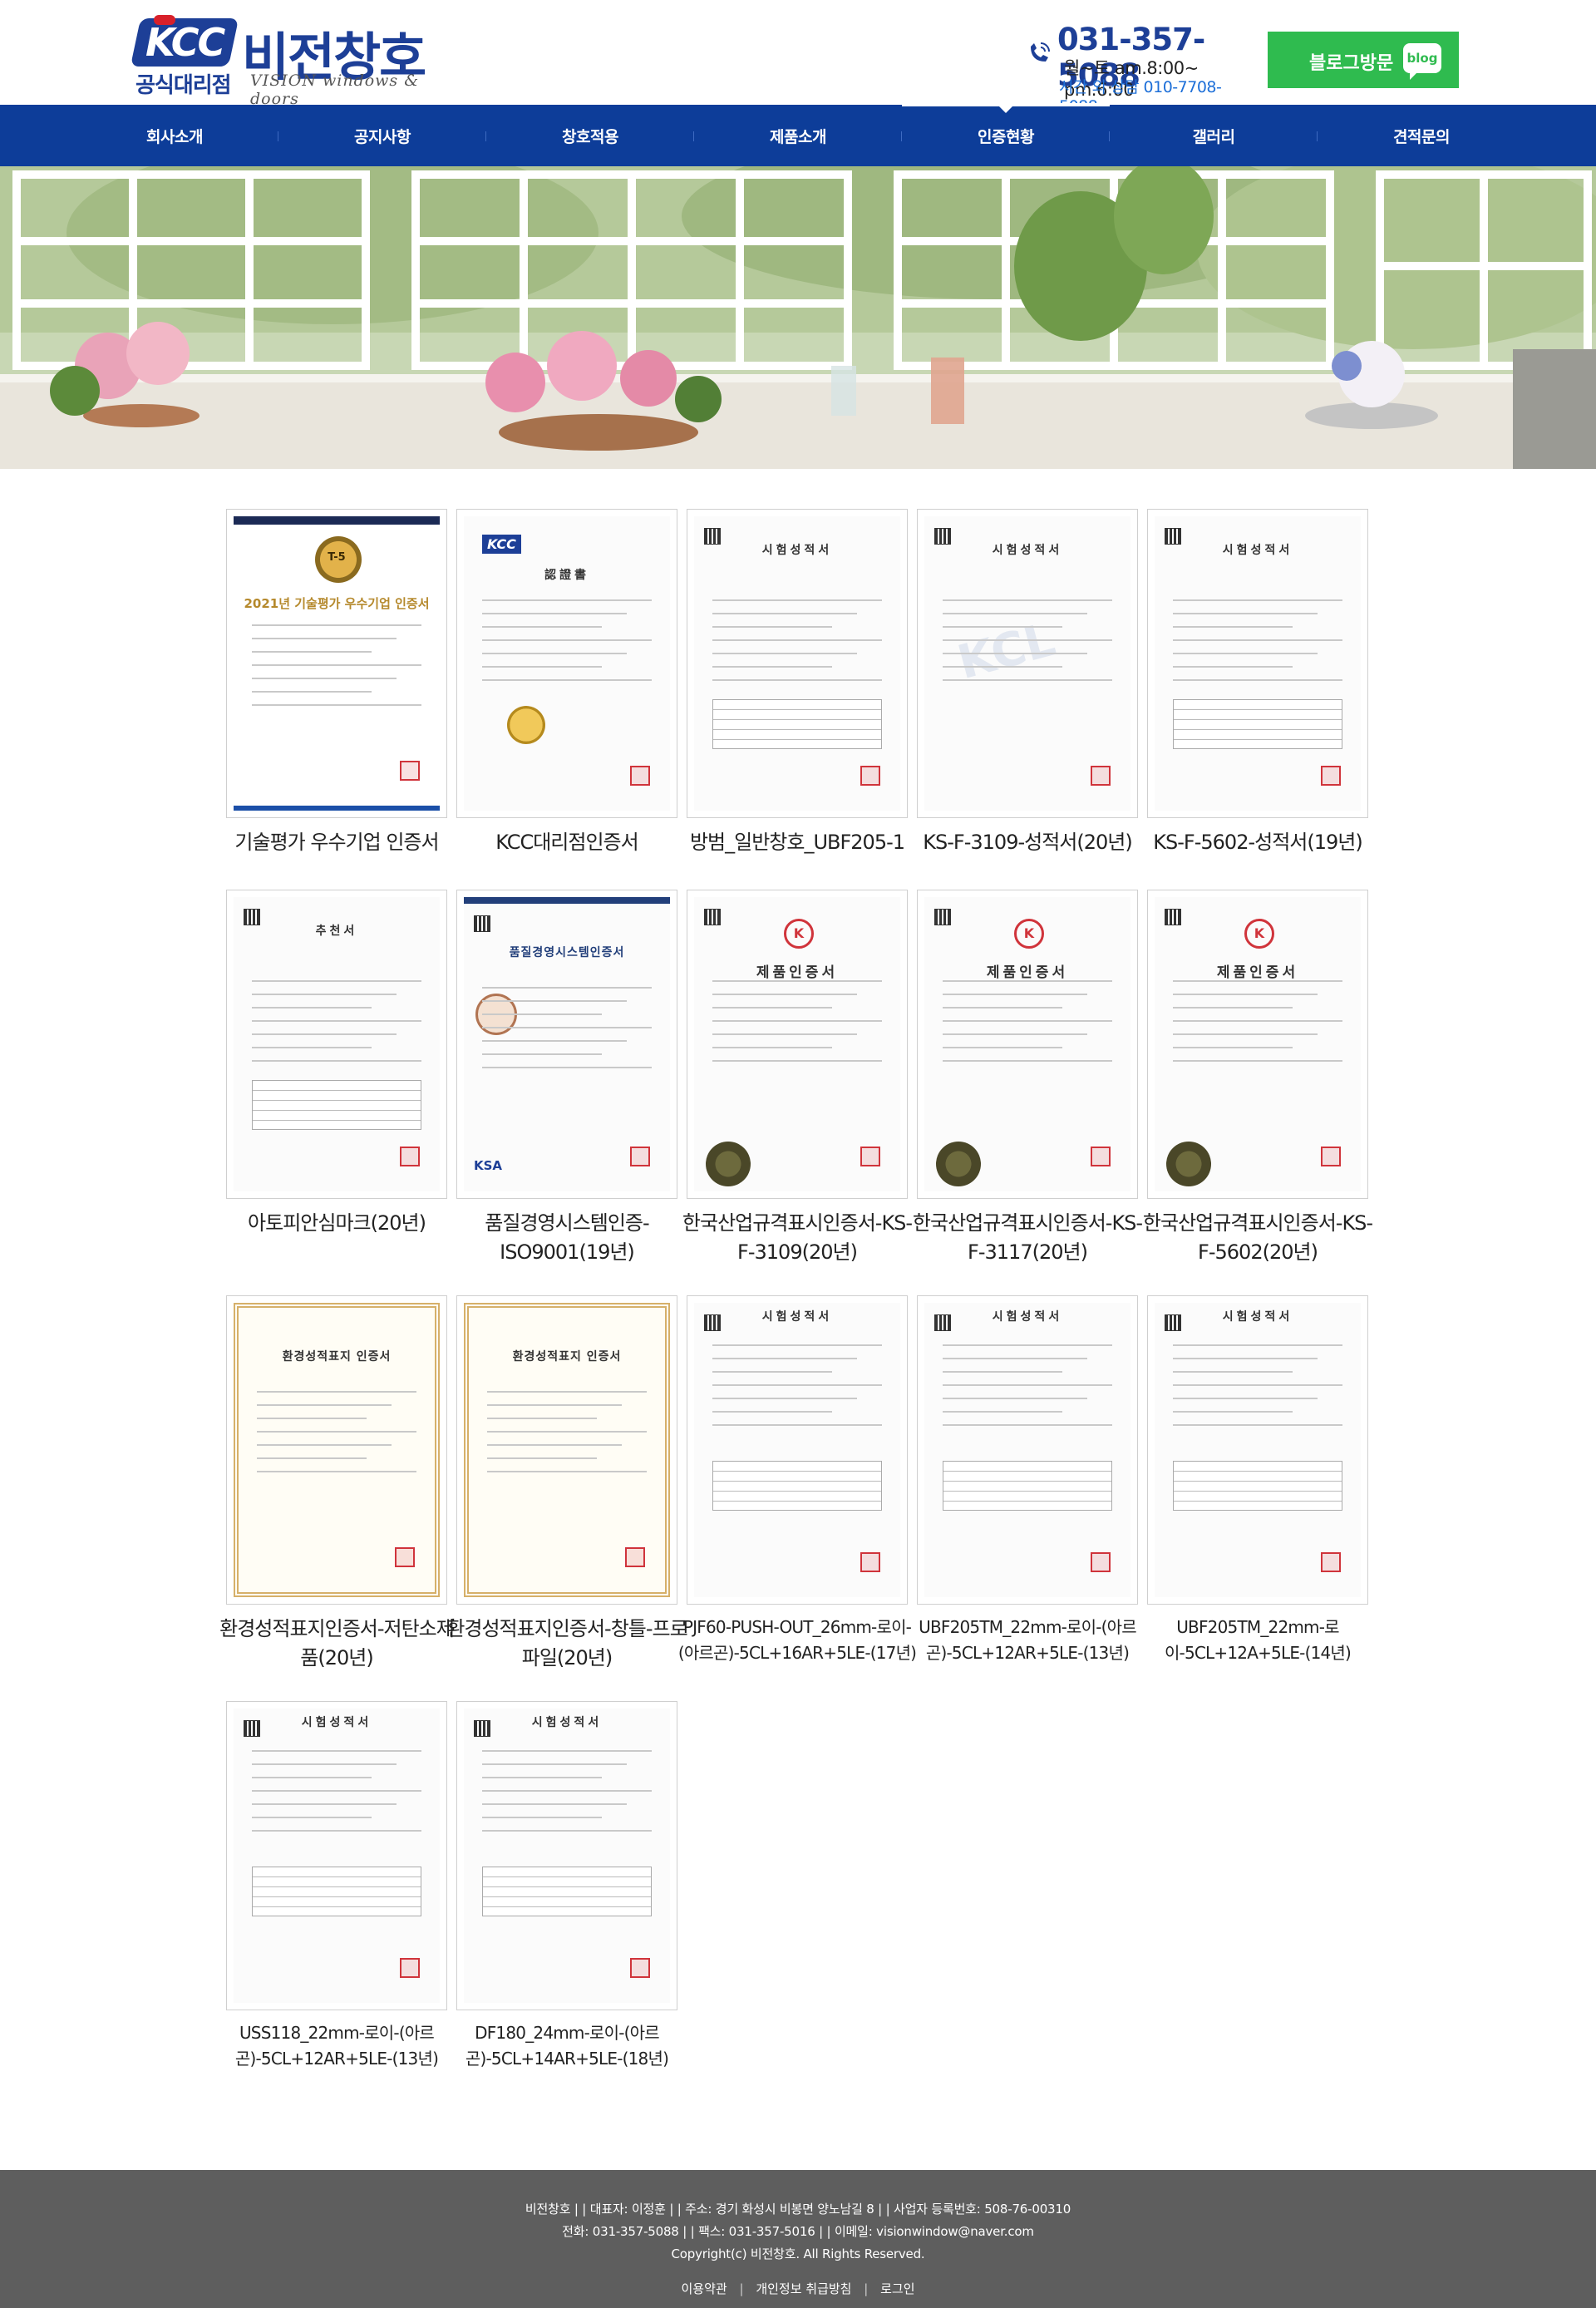 Image resolution: width=1596 pixels, height=2308 pixels. I want to click on certificate-caption: USS118_22mm-로이-(아르곤)-5CL+12AR+5LE-(13년), so click(336, 2046).